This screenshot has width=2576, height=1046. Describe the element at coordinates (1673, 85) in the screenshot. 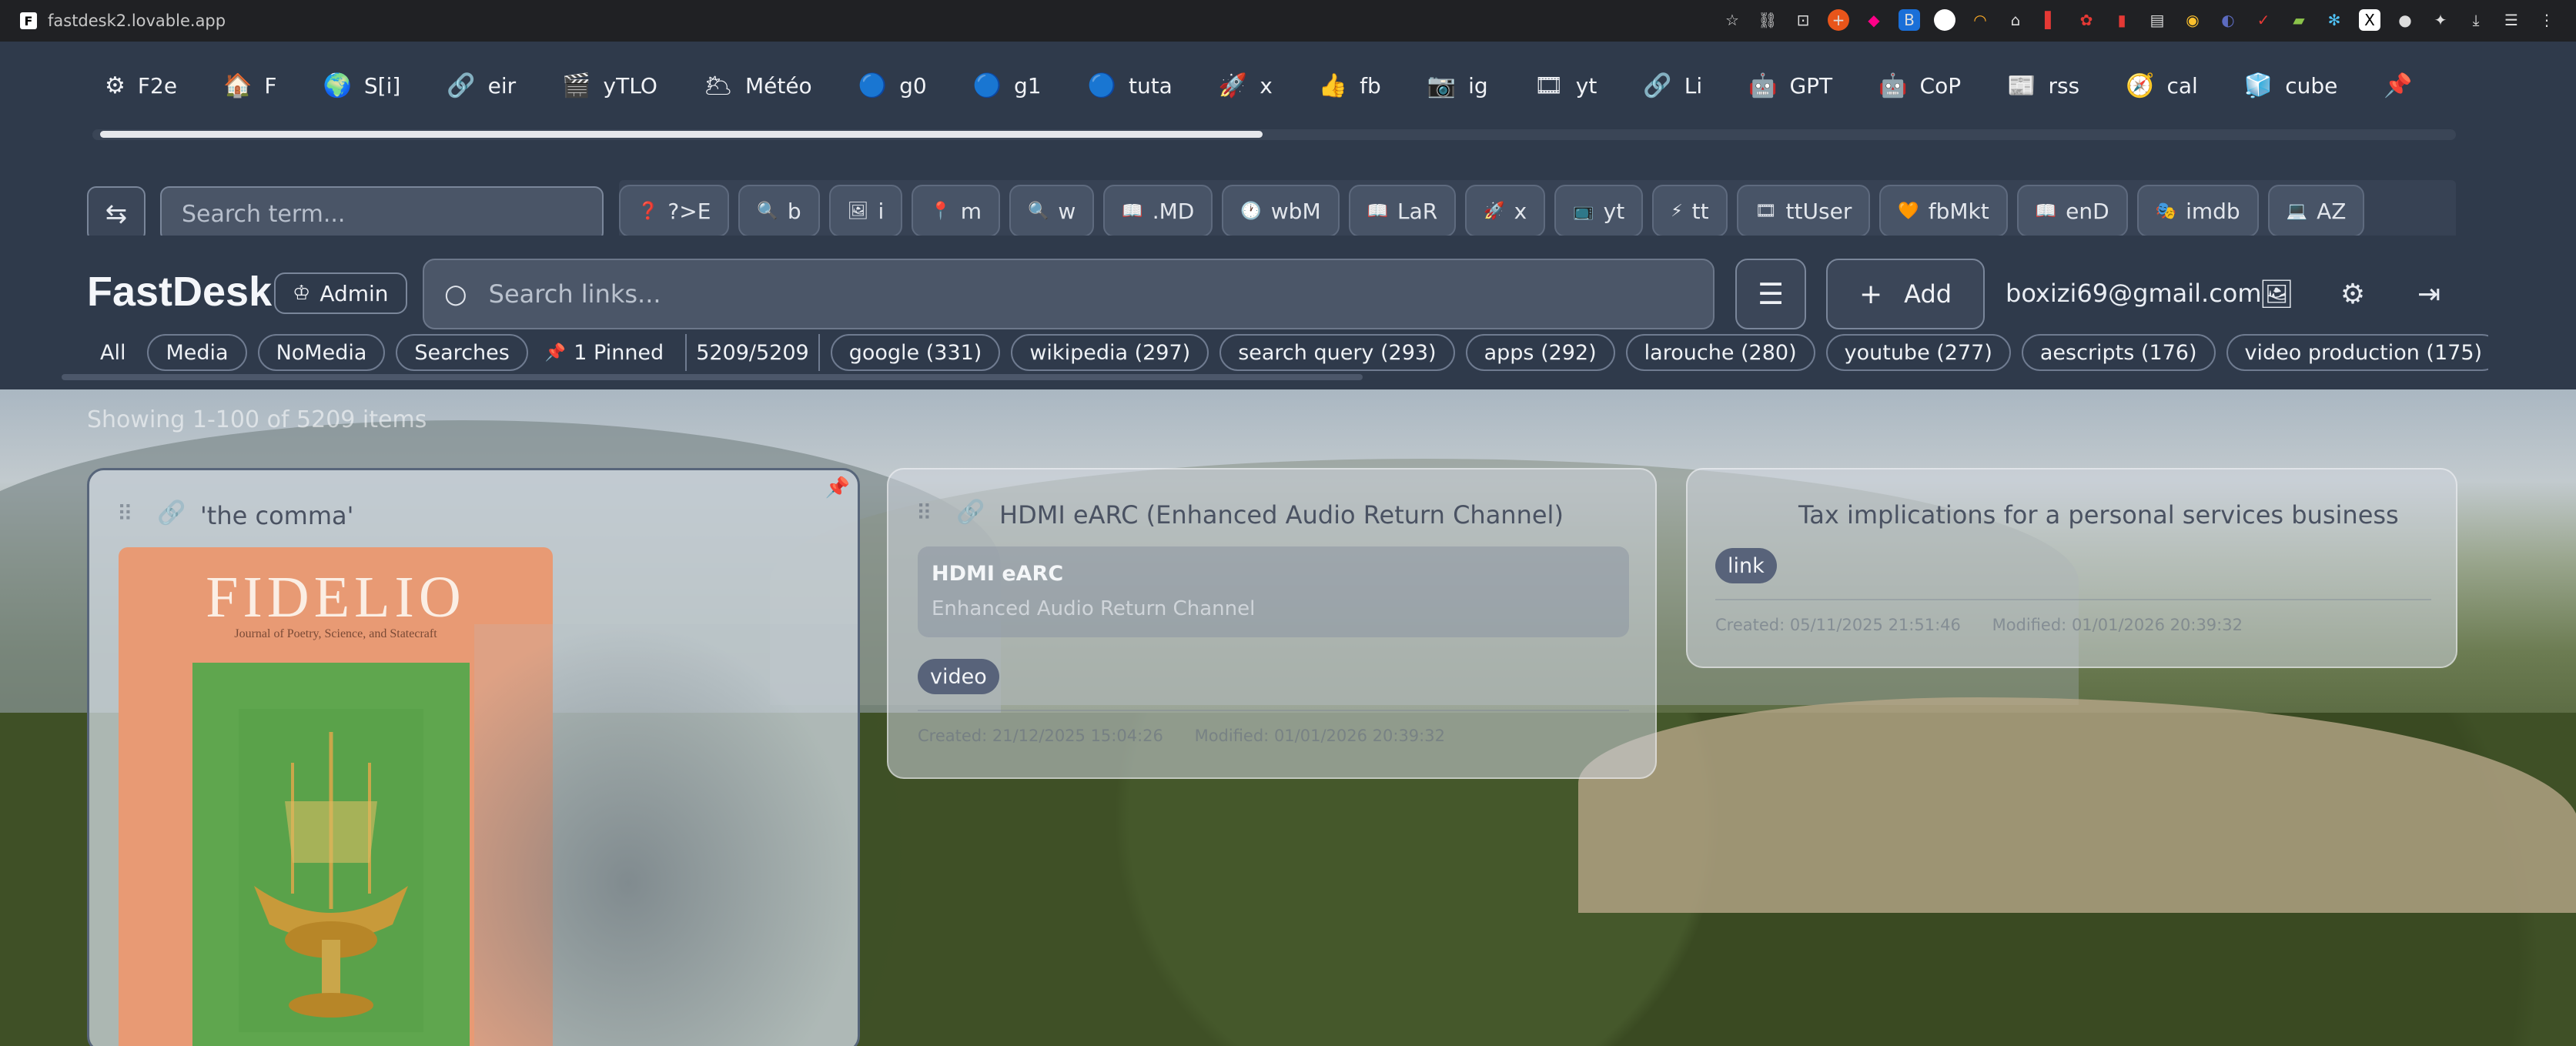

I see `bookmark-item: 🔗 Li` at that location.